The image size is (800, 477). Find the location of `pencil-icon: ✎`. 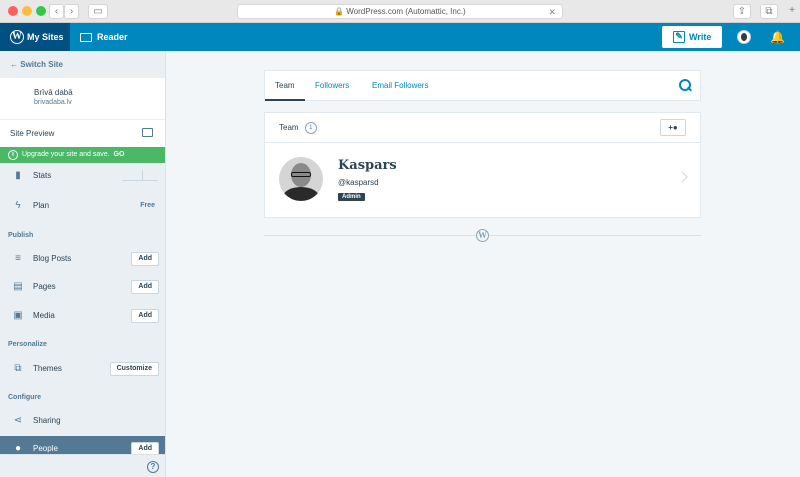

pencil-icon: ✎ is located at coordinates (679, 37).